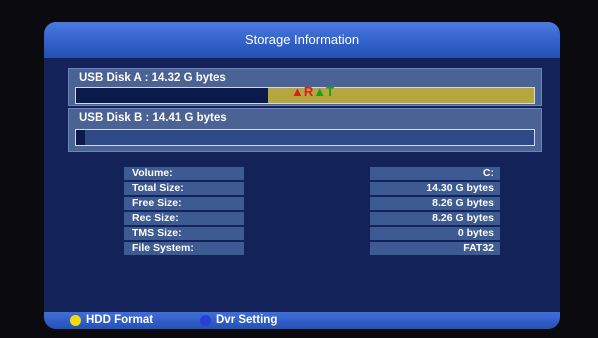 The width and height of the screenshot is (598, 338). Describe the element at coordinates (75, 320) in the screenshot. I see `yellow-button-icon` at that location.